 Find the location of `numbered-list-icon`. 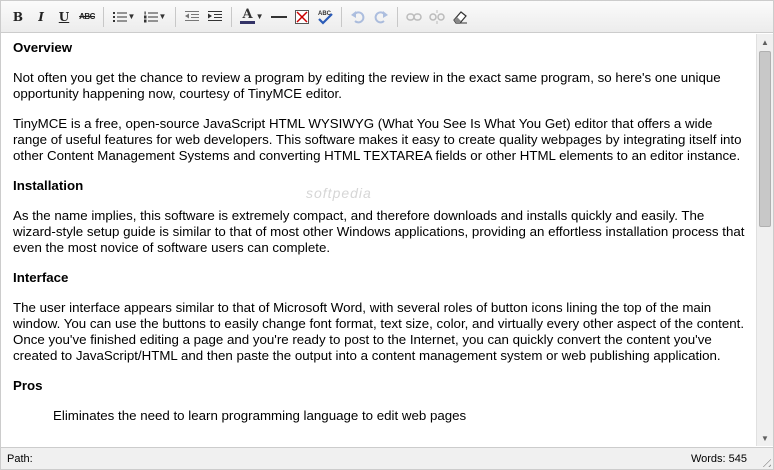

numbered-list-icon is located at coordinates (150, 16).